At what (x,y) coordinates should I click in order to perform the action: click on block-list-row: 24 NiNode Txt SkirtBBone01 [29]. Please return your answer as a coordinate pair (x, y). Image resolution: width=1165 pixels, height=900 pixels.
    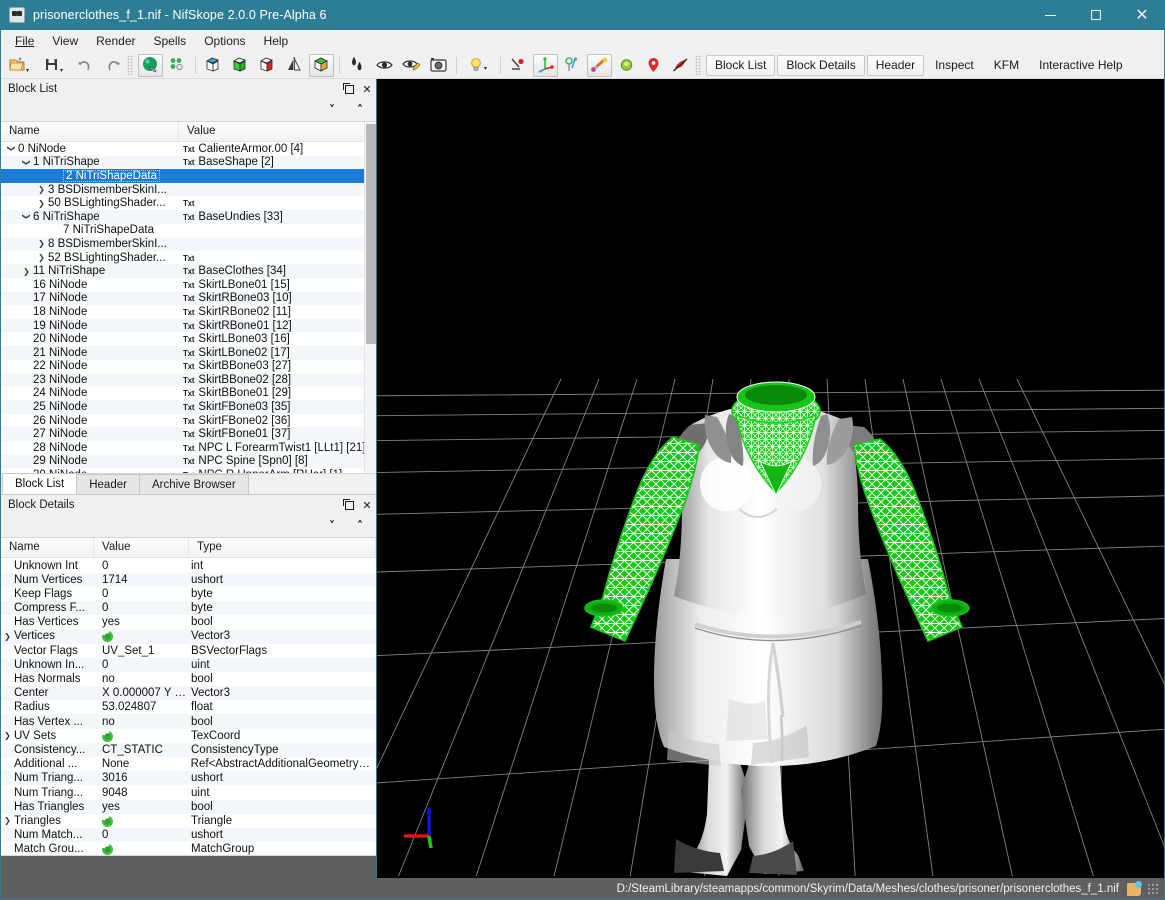
    Looking at the image, I should click on (188, 394).